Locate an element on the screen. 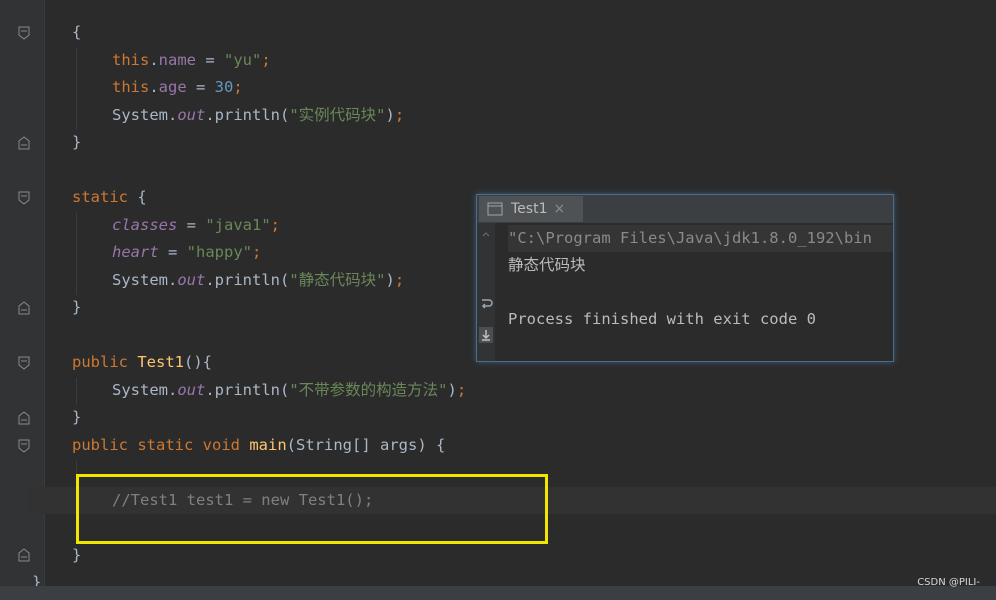 This screenshot has width=996, height=600. up-arrow-icon is located at coordinates (486, 235).